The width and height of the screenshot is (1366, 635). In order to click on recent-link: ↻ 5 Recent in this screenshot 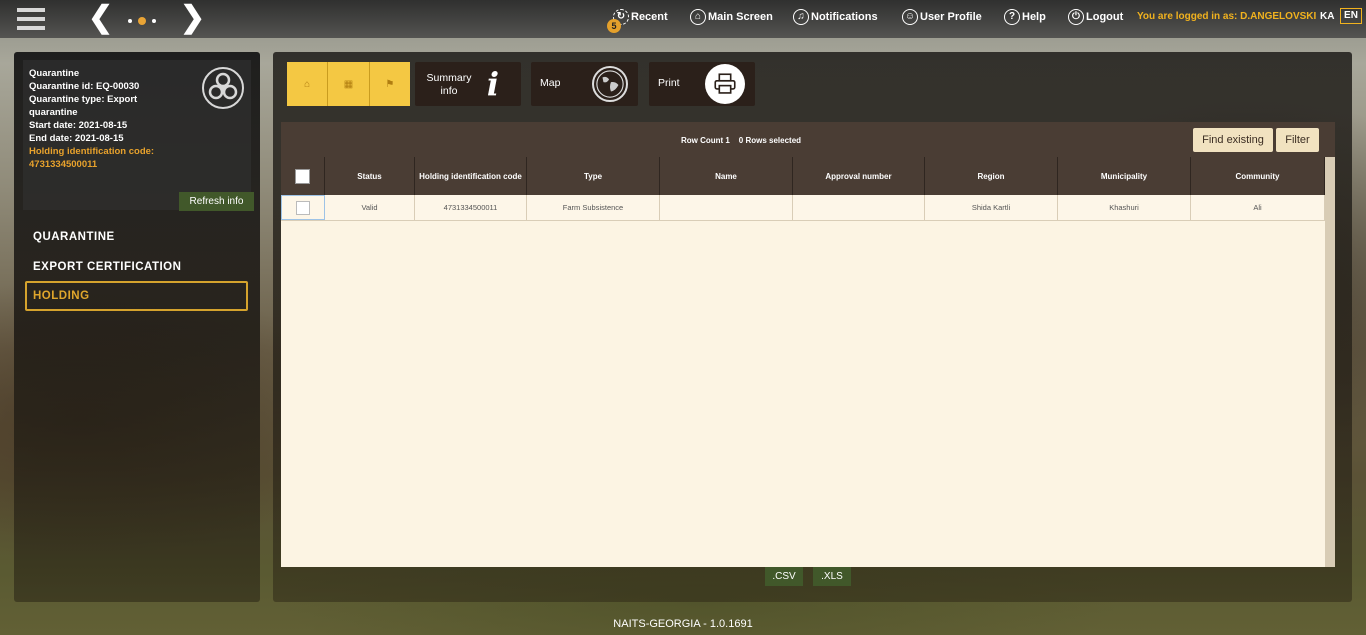, I will do `click(637, 21)`.